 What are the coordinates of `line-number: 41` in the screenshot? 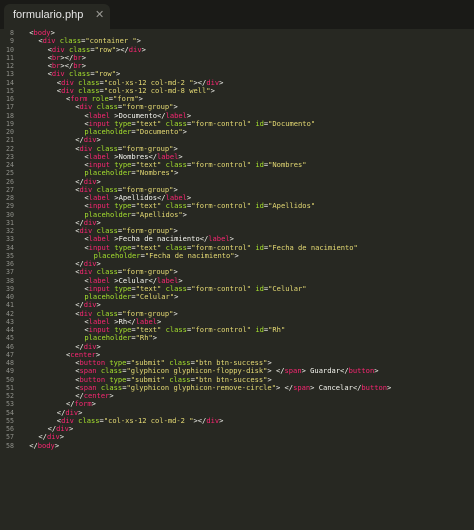 It's located at (10, 305).